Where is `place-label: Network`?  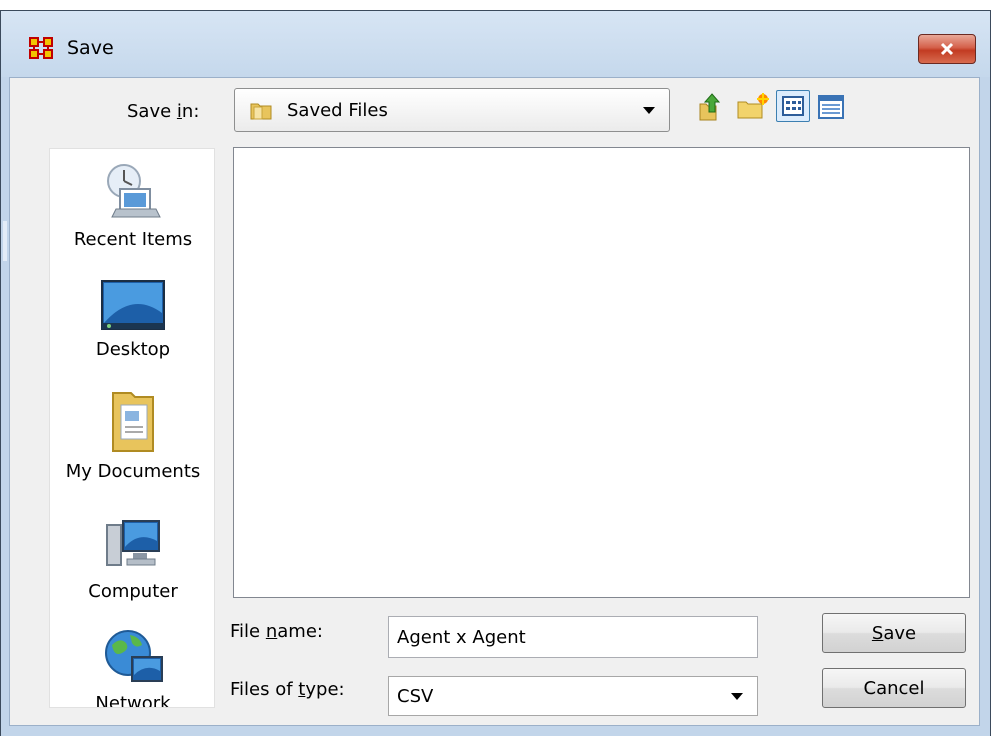
place-label: Network is located at coordinates (133, 700).